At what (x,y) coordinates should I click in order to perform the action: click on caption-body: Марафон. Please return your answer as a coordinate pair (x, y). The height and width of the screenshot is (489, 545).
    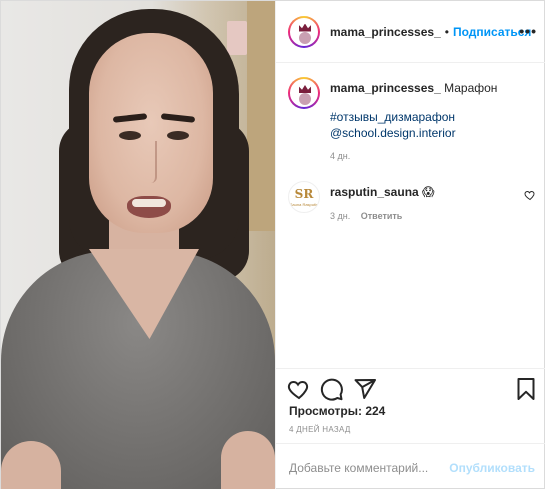
    Looking at the image, I should click on (471, 88).